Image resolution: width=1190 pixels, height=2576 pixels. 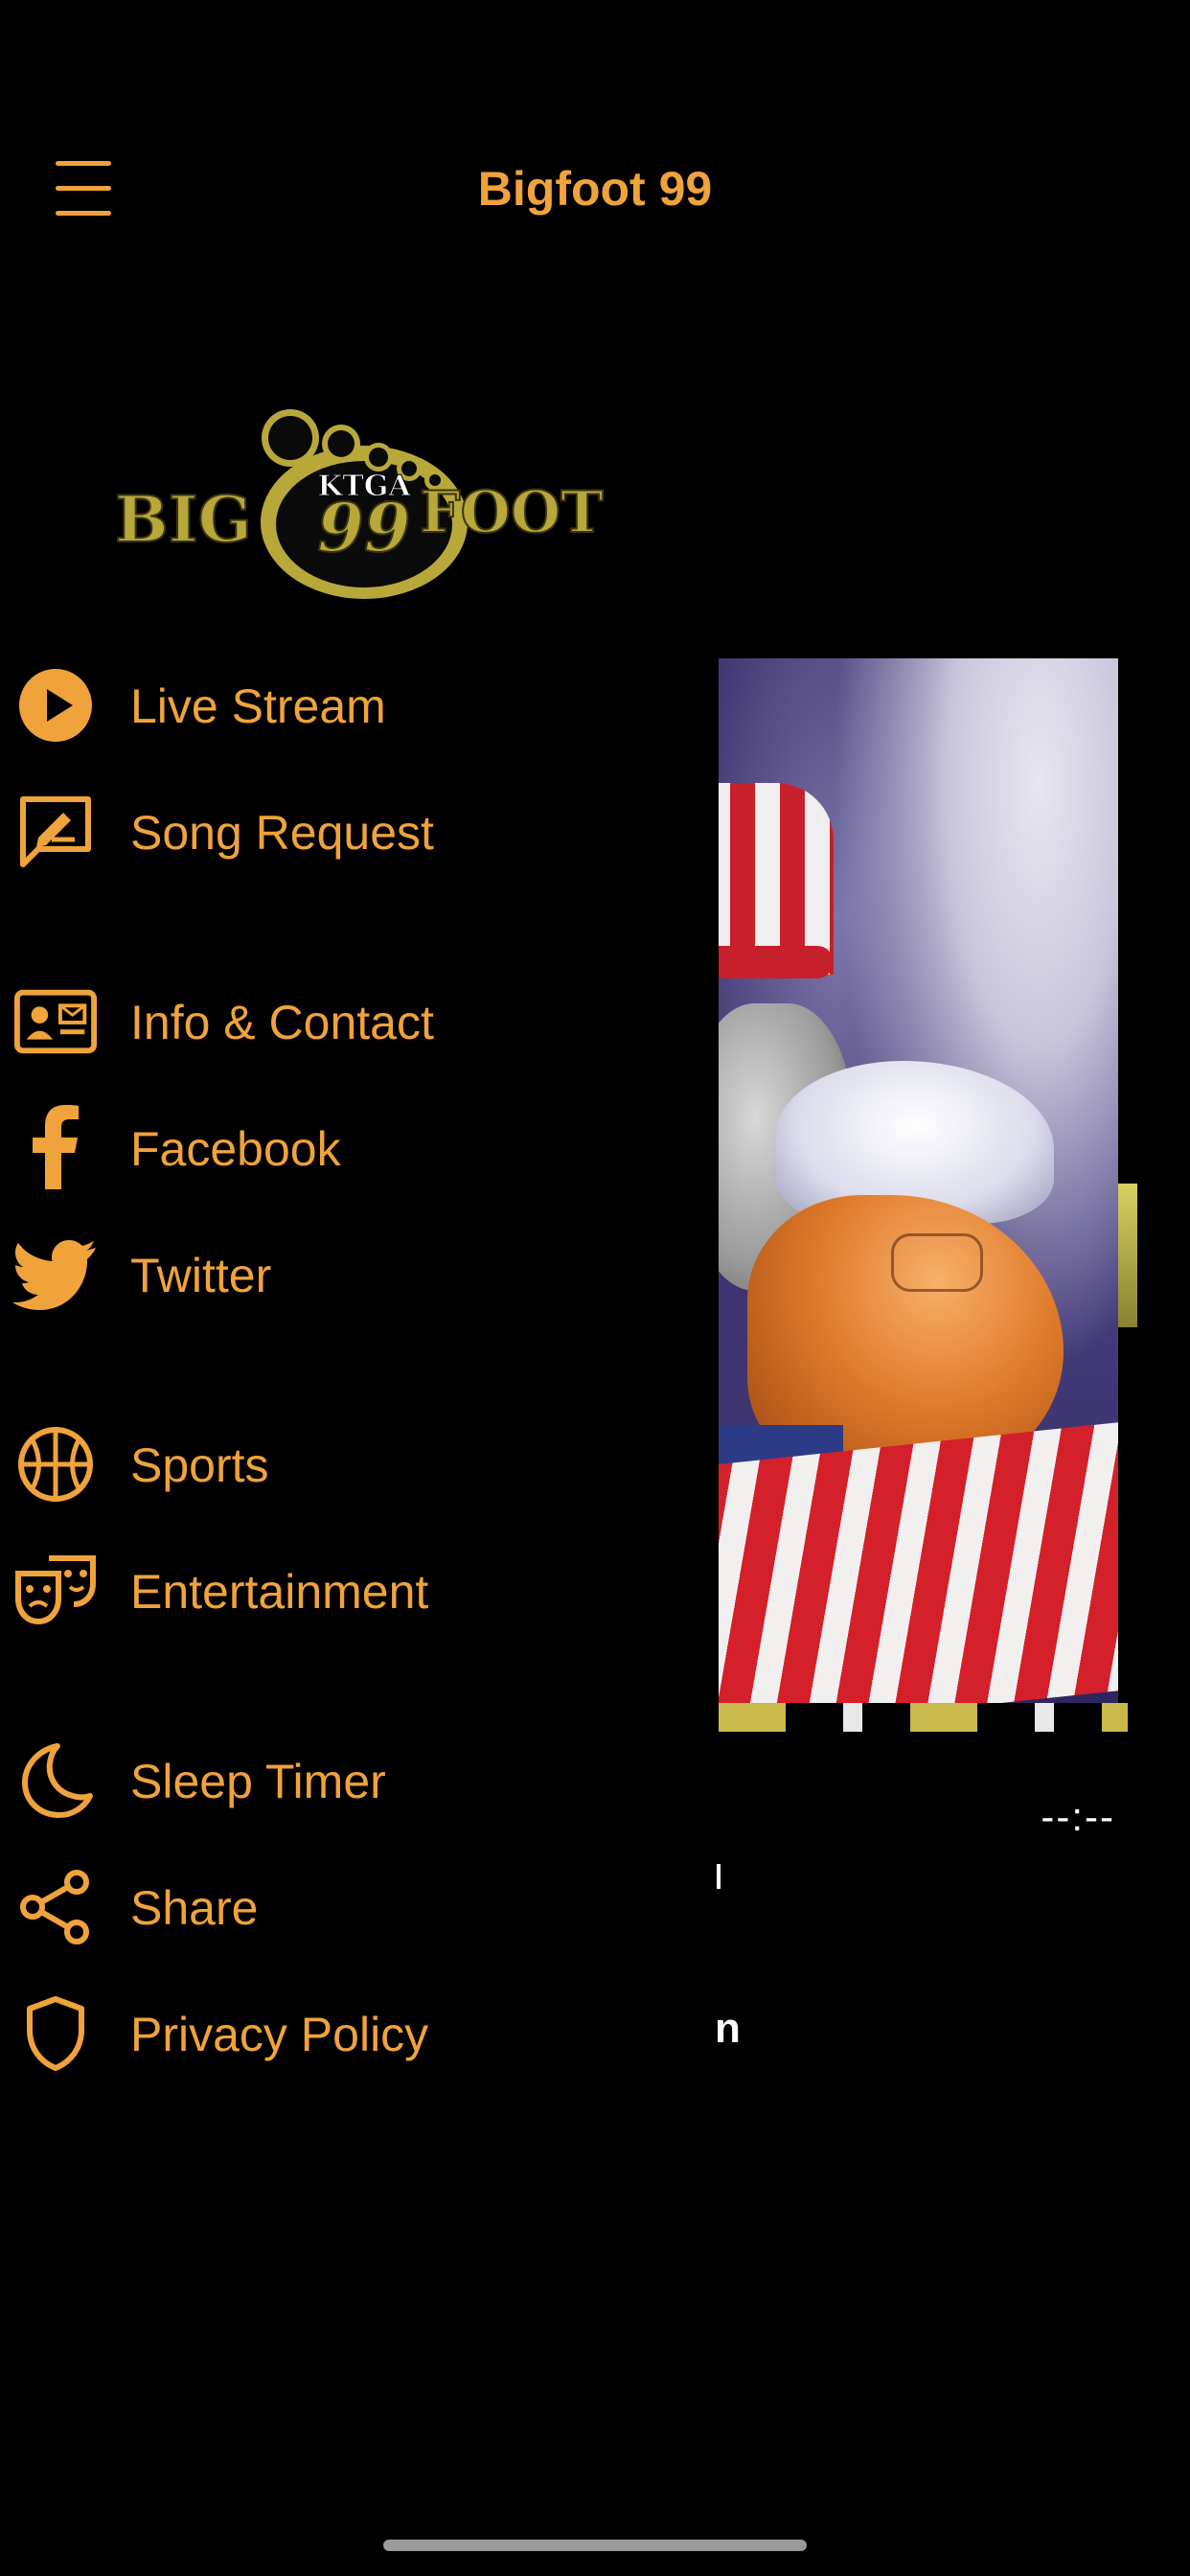 I want to click on artwork-reflection, so click(x=924, y=1717).